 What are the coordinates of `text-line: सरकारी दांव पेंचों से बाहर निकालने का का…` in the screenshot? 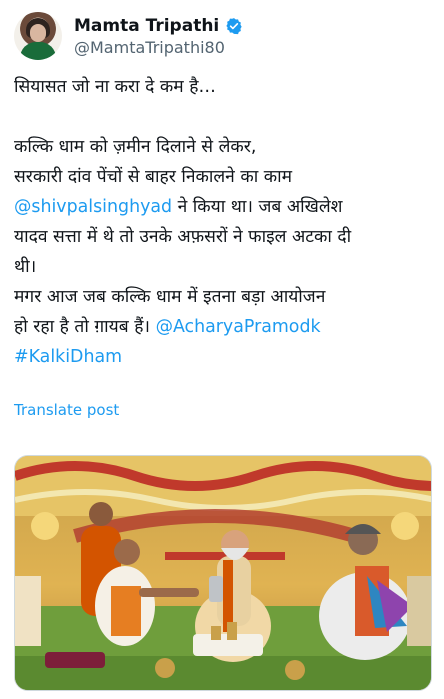 It's located at (153, 177).